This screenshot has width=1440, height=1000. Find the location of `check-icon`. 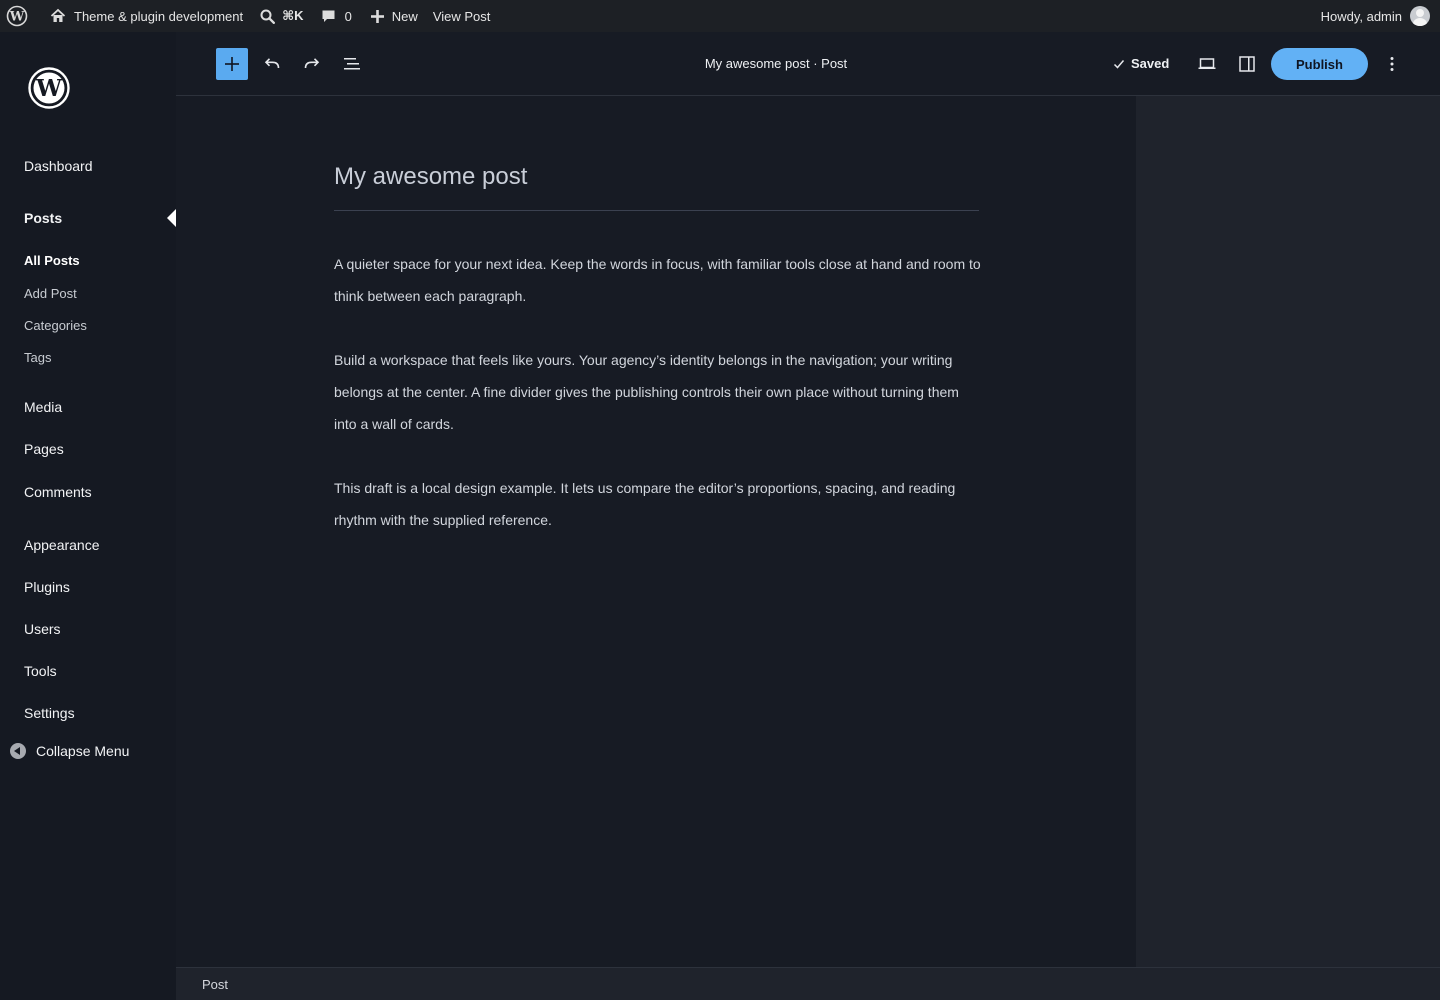

check-icon is located at coordinates (1122, 64).